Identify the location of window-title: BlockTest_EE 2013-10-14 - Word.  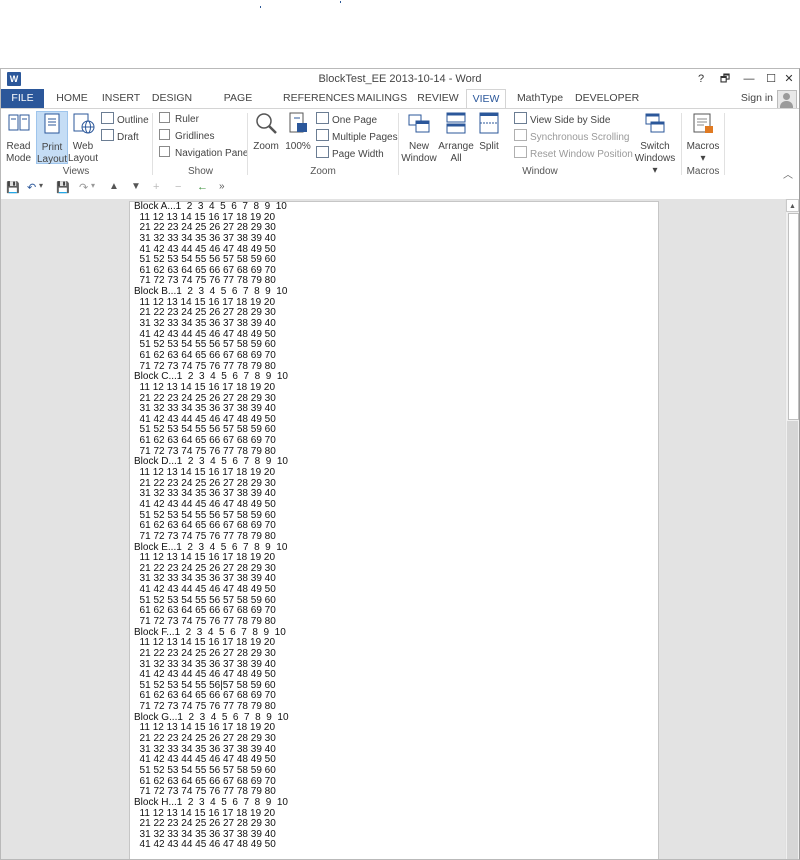
(400, 79).